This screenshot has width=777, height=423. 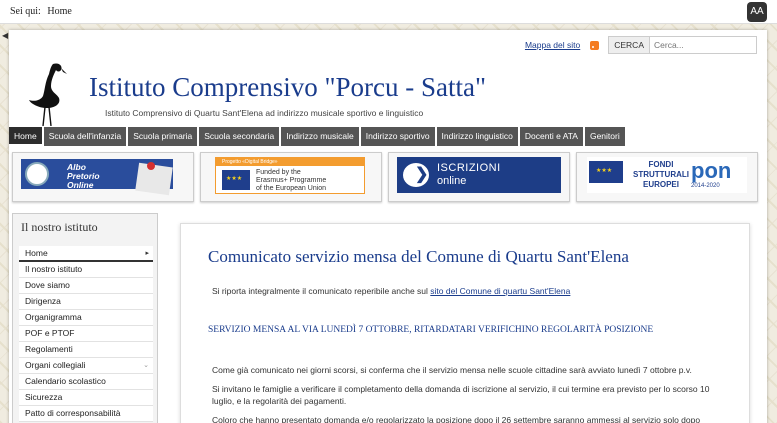 What do you see at coordinates (5, 35) in the screenshot?
I see `caret-left-icon: ◀` at bounding box center [5, 35].